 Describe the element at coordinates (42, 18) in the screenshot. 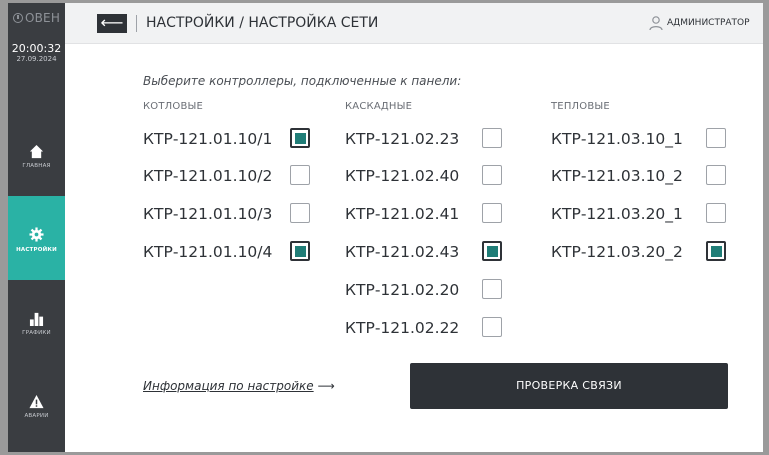

I see `brand-name: ОВЕН` at that location.